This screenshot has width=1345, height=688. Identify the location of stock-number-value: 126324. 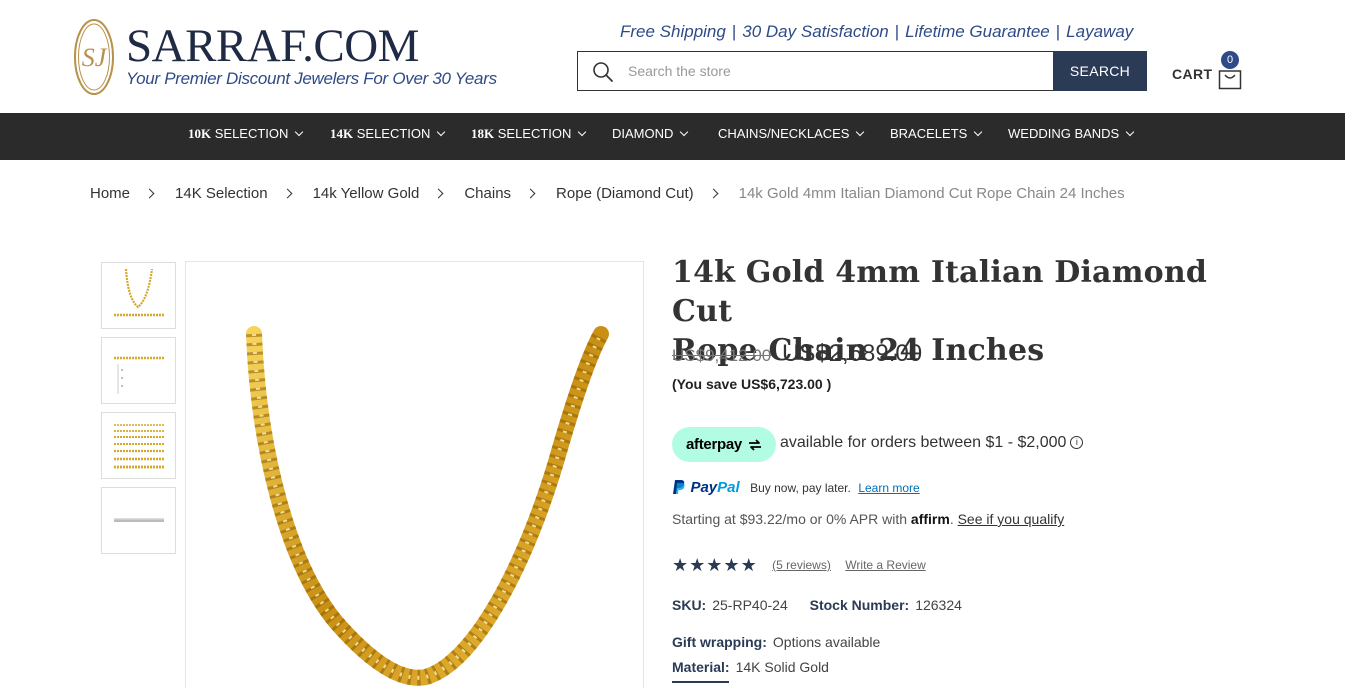
(938, 605).